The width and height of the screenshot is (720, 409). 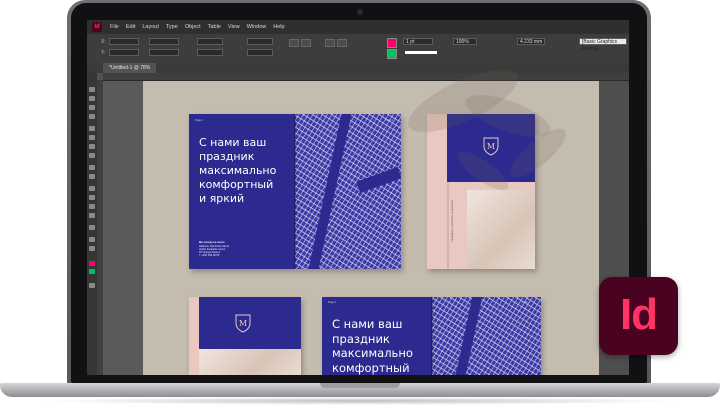 What do you see at coordinates (124, 41) in the screenshot?
I see `x-field` at bounding box center [124, 41].